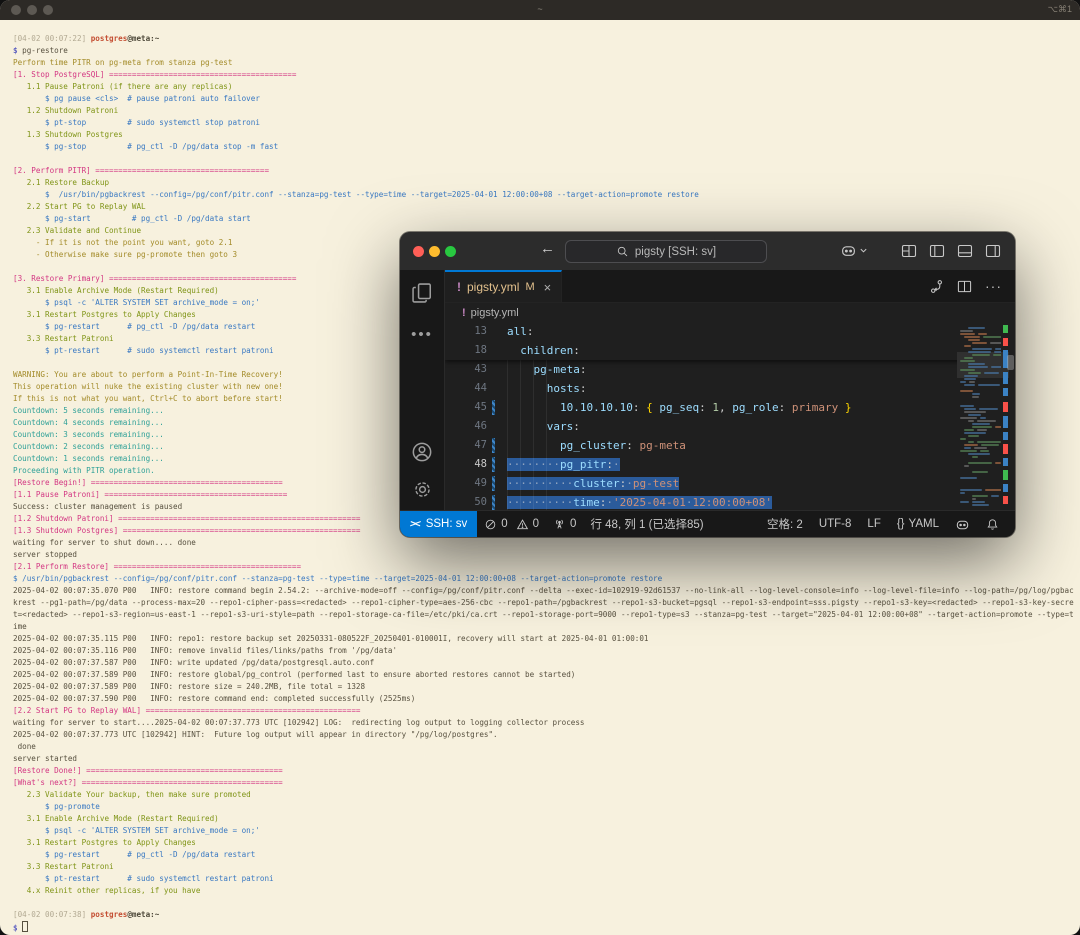 Image resolution: width=1080 pixels, height=935 pixels. What do you see at coordinates (522, 523) in the screenshot?
I see `warnings-icon` at bounding box center [522, 523].